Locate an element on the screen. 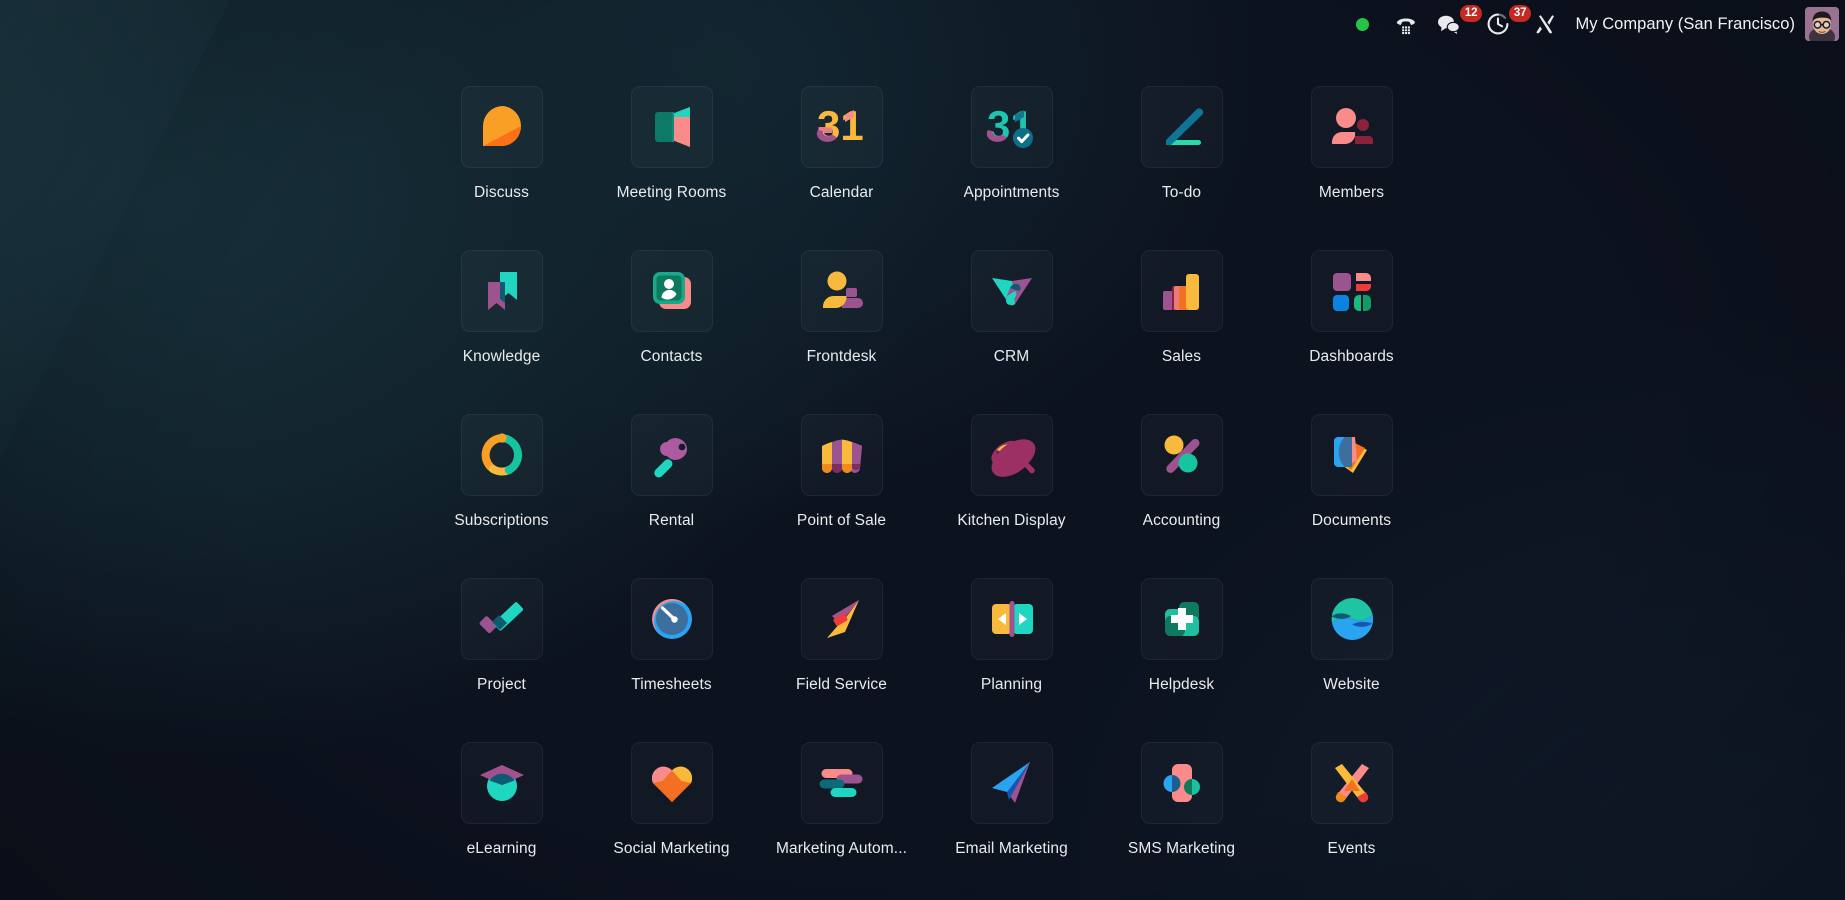 The image size is (1845, 900). app-contacts: Contacts is located at coordinates (672, 324).